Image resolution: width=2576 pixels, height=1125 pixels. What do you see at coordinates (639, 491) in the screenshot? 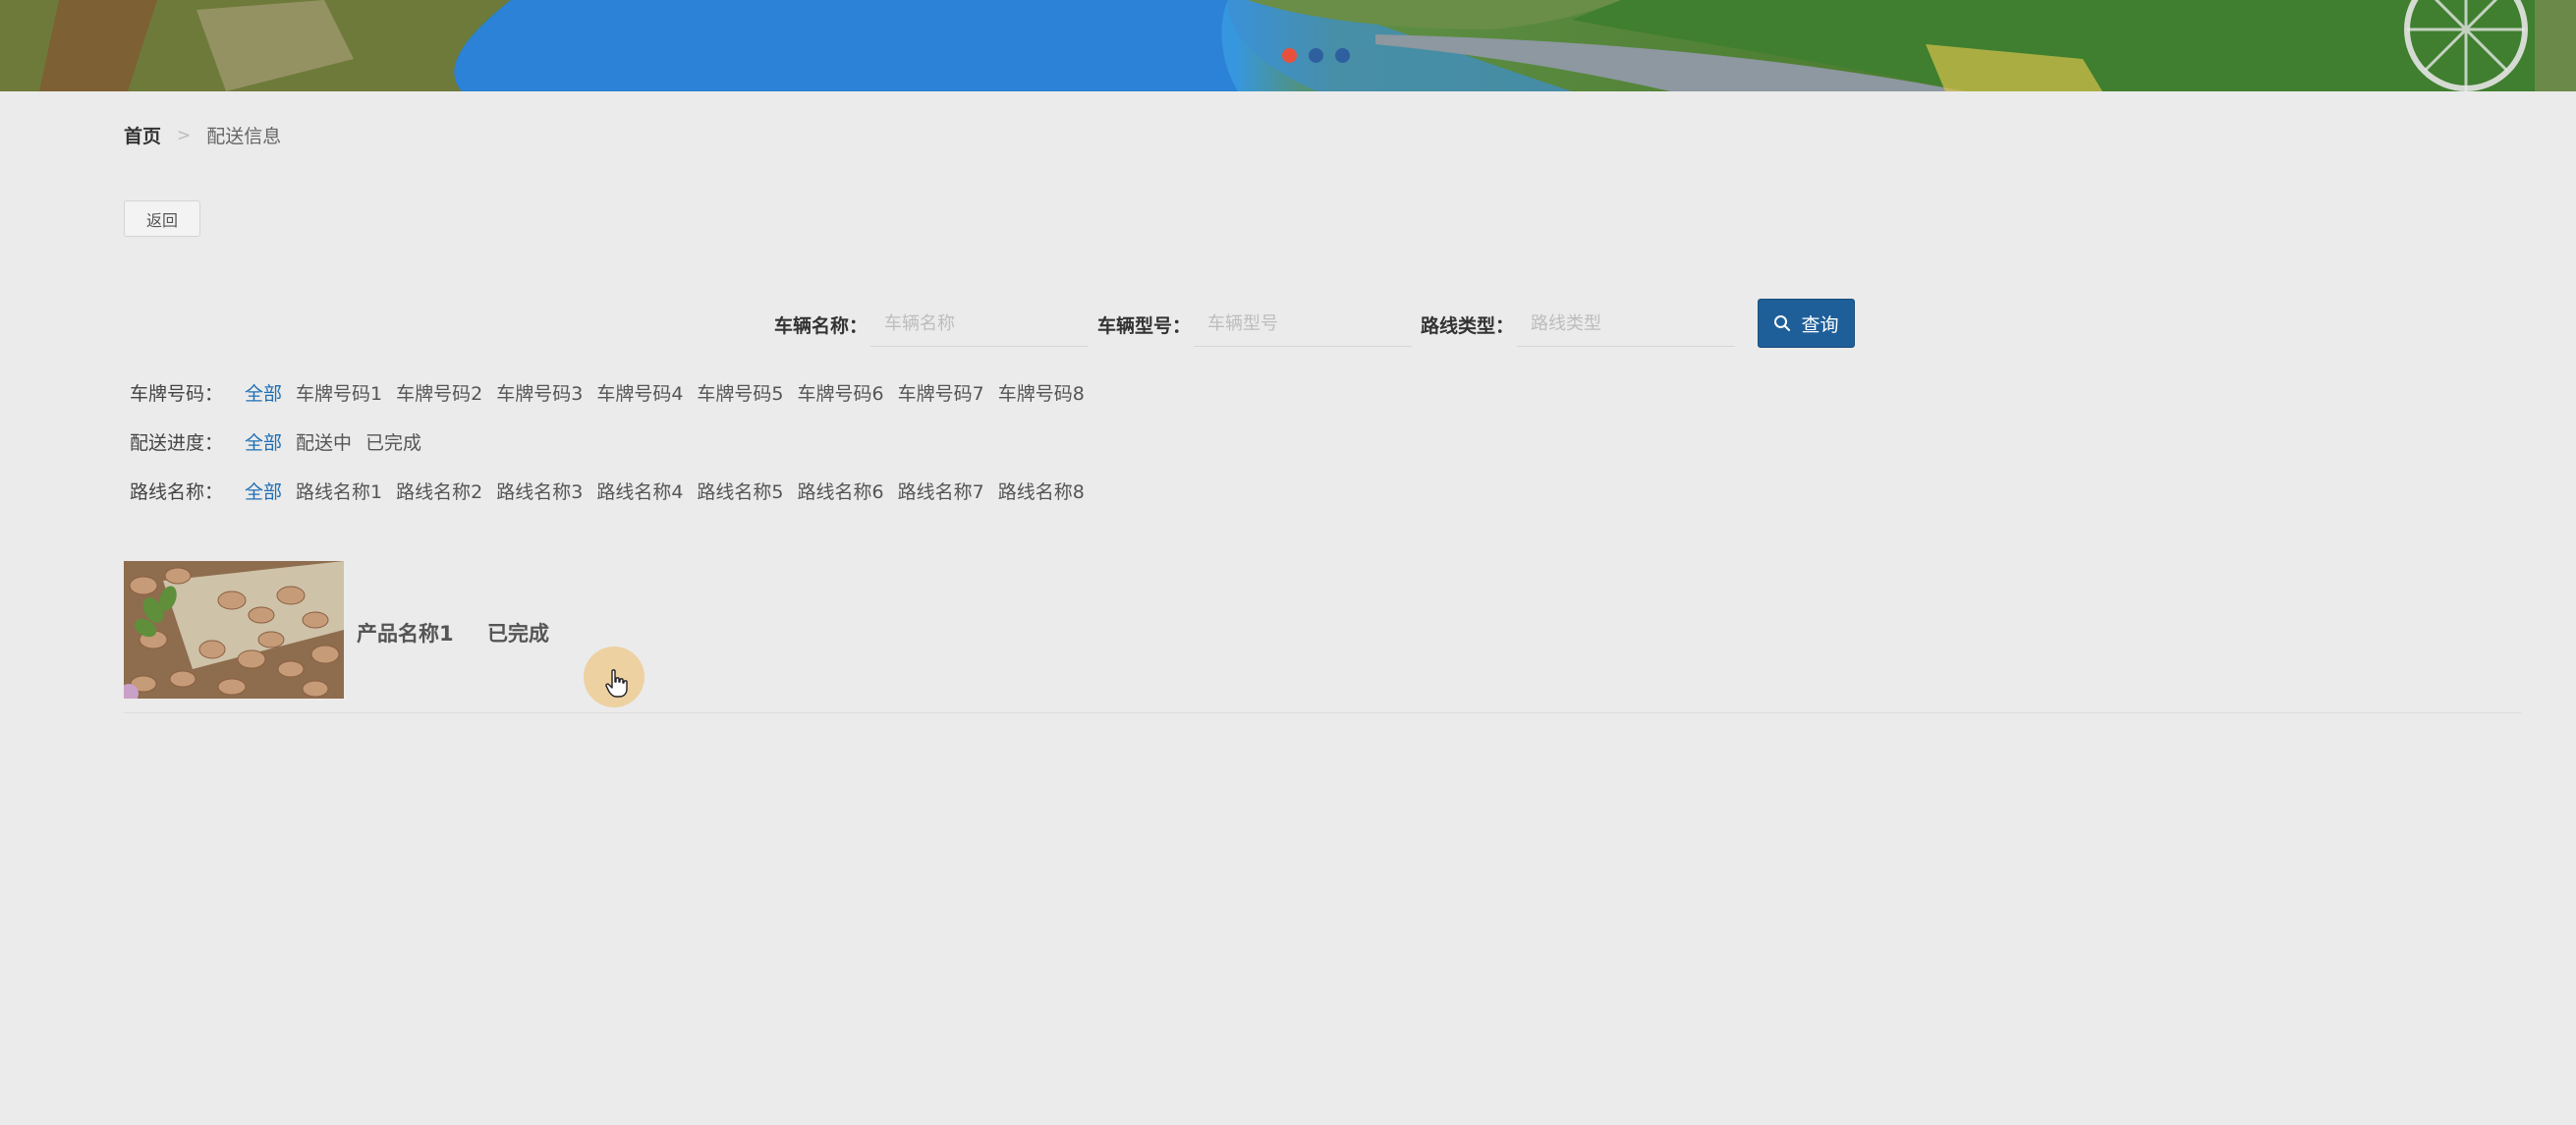
I see `filter-option: 路线名称4` at bounding box center [639, 491].